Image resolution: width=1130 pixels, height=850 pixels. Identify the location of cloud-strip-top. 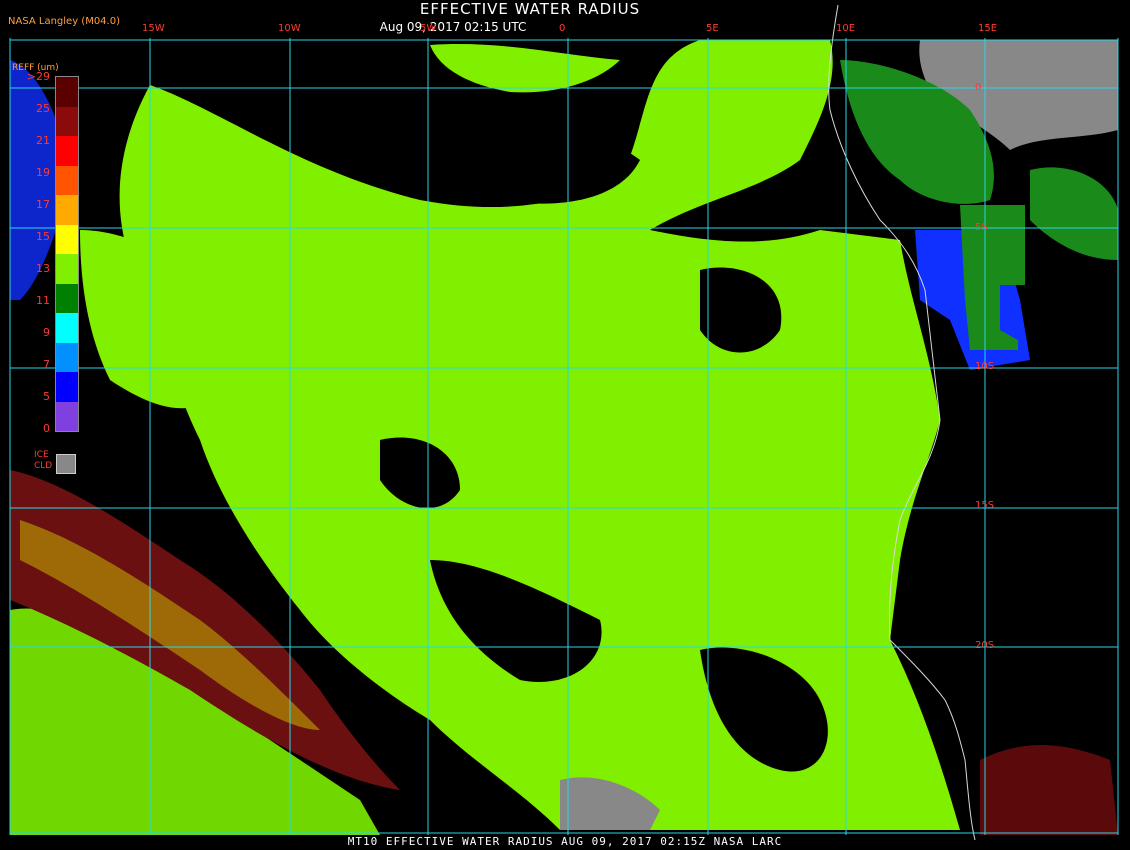
(525, 68).